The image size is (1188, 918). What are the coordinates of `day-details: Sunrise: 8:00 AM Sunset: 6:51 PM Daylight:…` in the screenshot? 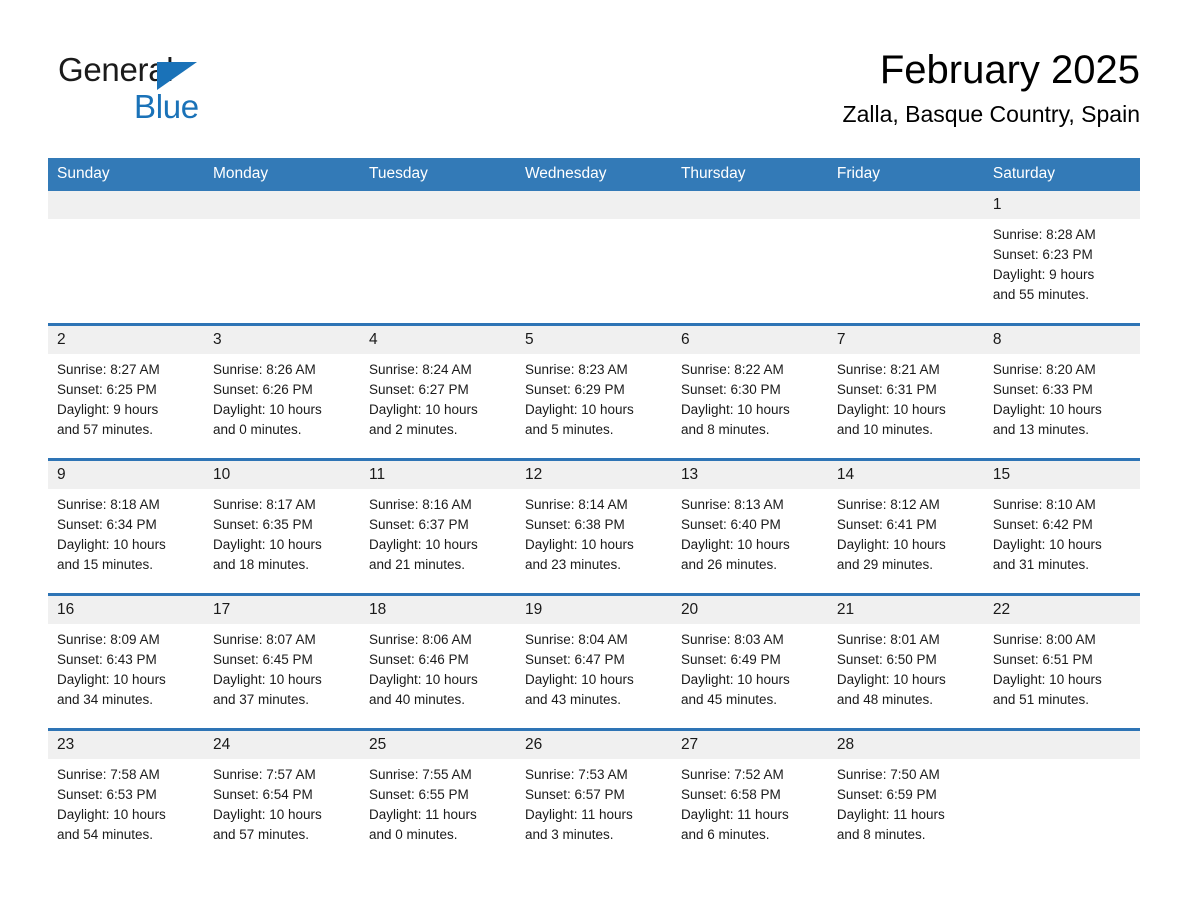 It's located at (1062, 667).